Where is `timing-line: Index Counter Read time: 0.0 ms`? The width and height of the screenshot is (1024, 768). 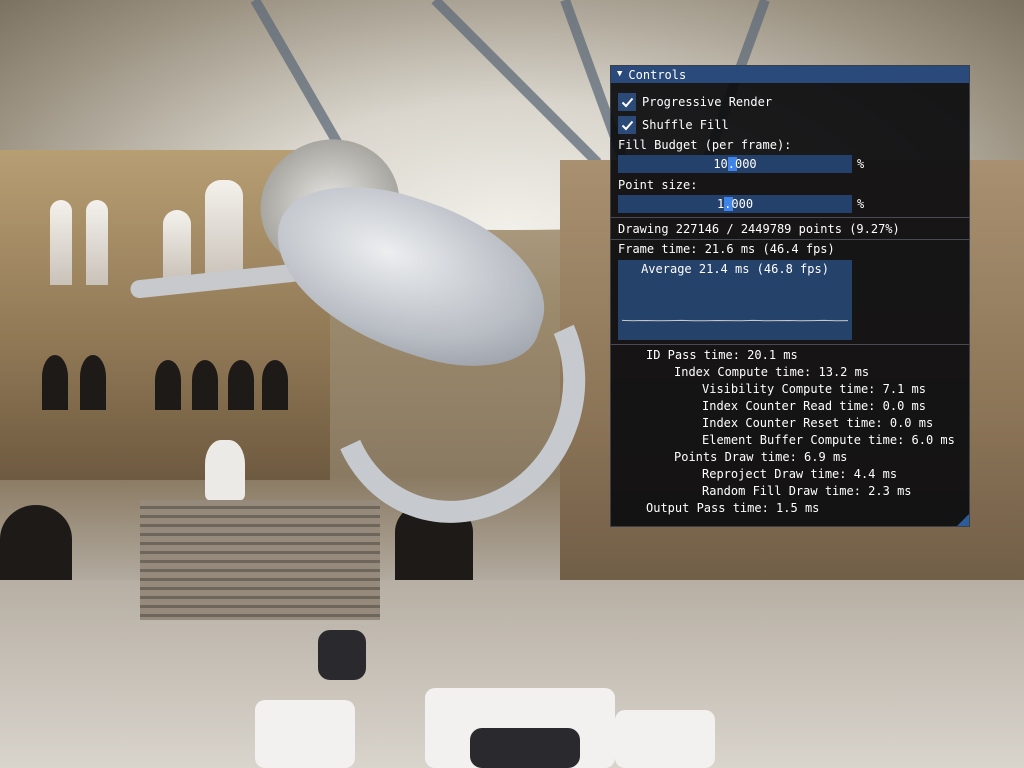 timing-line: Index Counter Read time: 0.0 ms is located at coordinates (814, 406).